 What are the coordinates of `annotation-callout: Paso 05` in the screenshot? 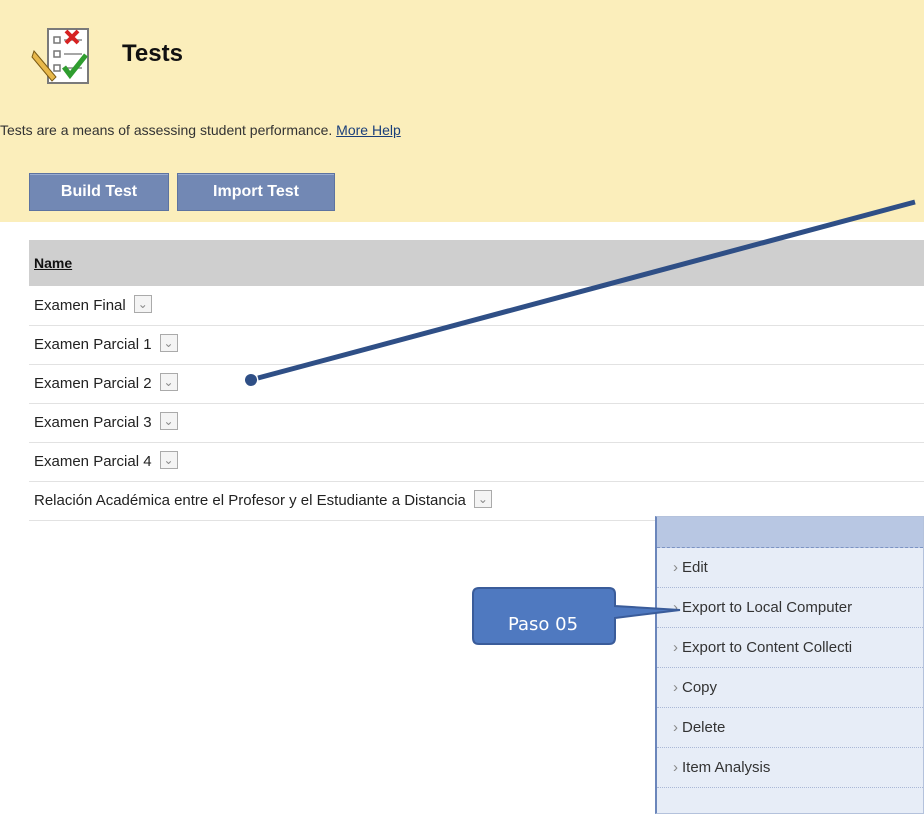 It's located at (543, 616).